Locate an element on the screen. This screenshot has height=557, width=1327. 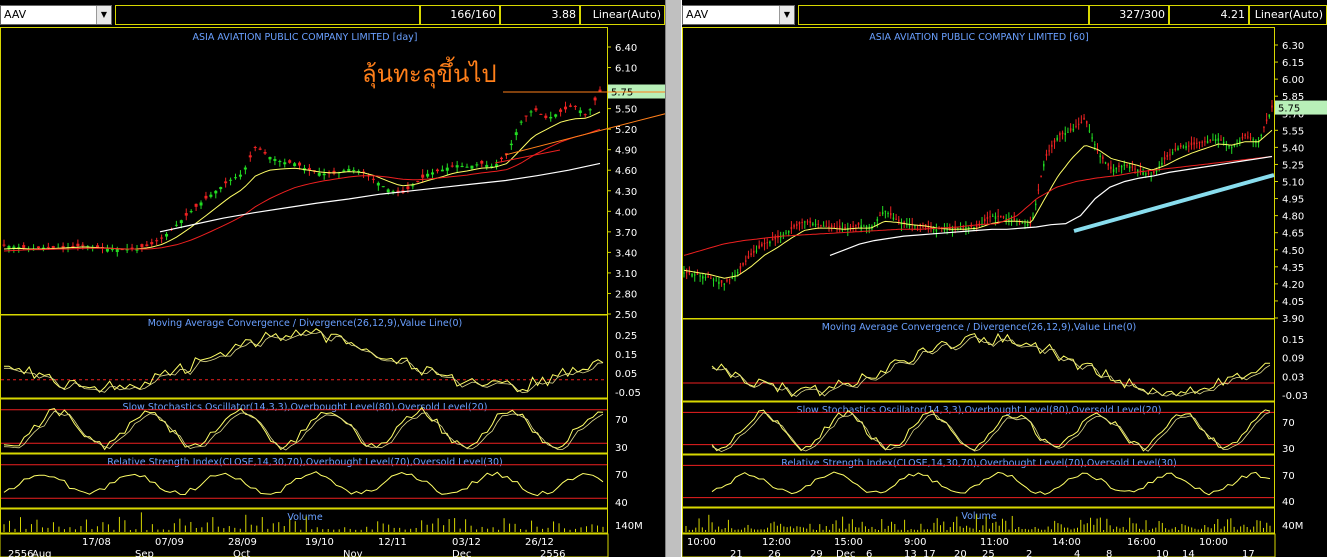
left-date-tick: 26/12 is located at coordinates (539, 542).